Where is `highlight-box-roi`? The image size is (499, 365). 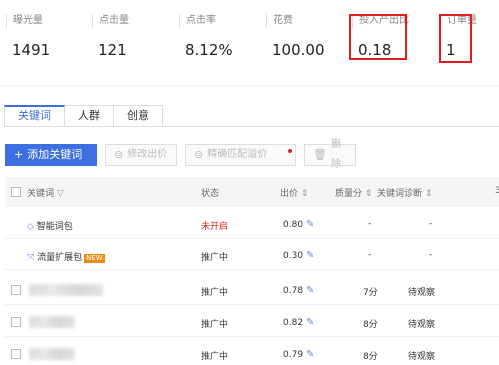
highlight-box-roi is located at coordinates (378, 37).